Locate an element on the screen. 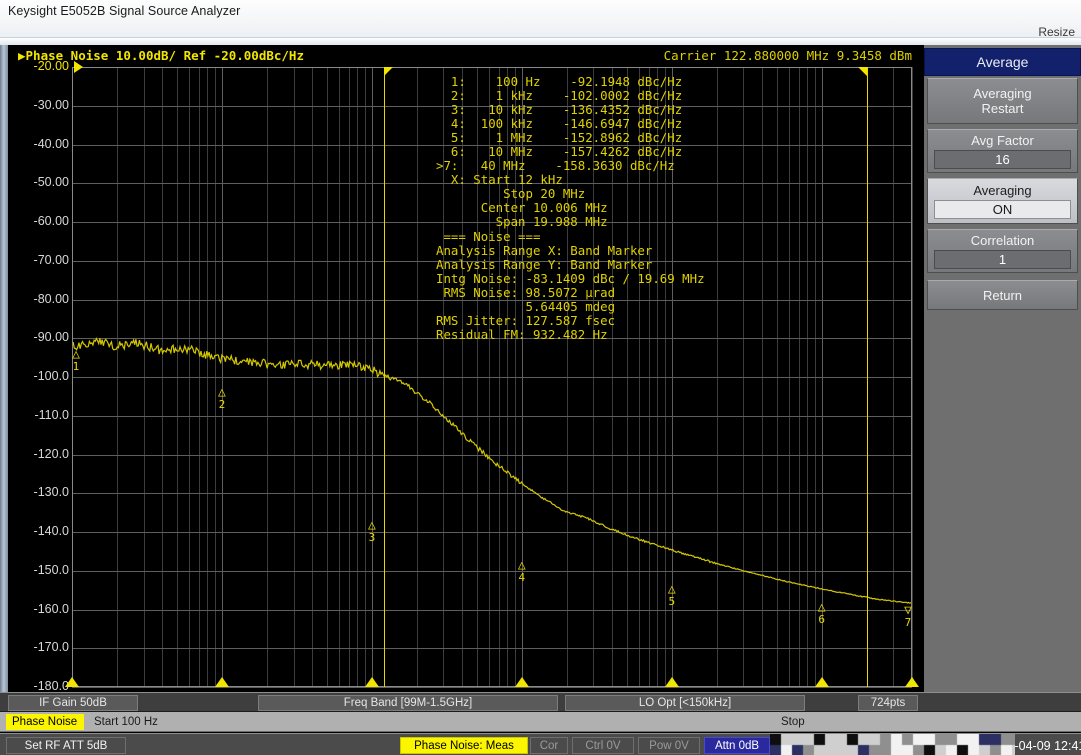 This screenshot has height=755, width=1081. status-meas-state: Phase Noise: Meas is located at coordinates (464, 745).